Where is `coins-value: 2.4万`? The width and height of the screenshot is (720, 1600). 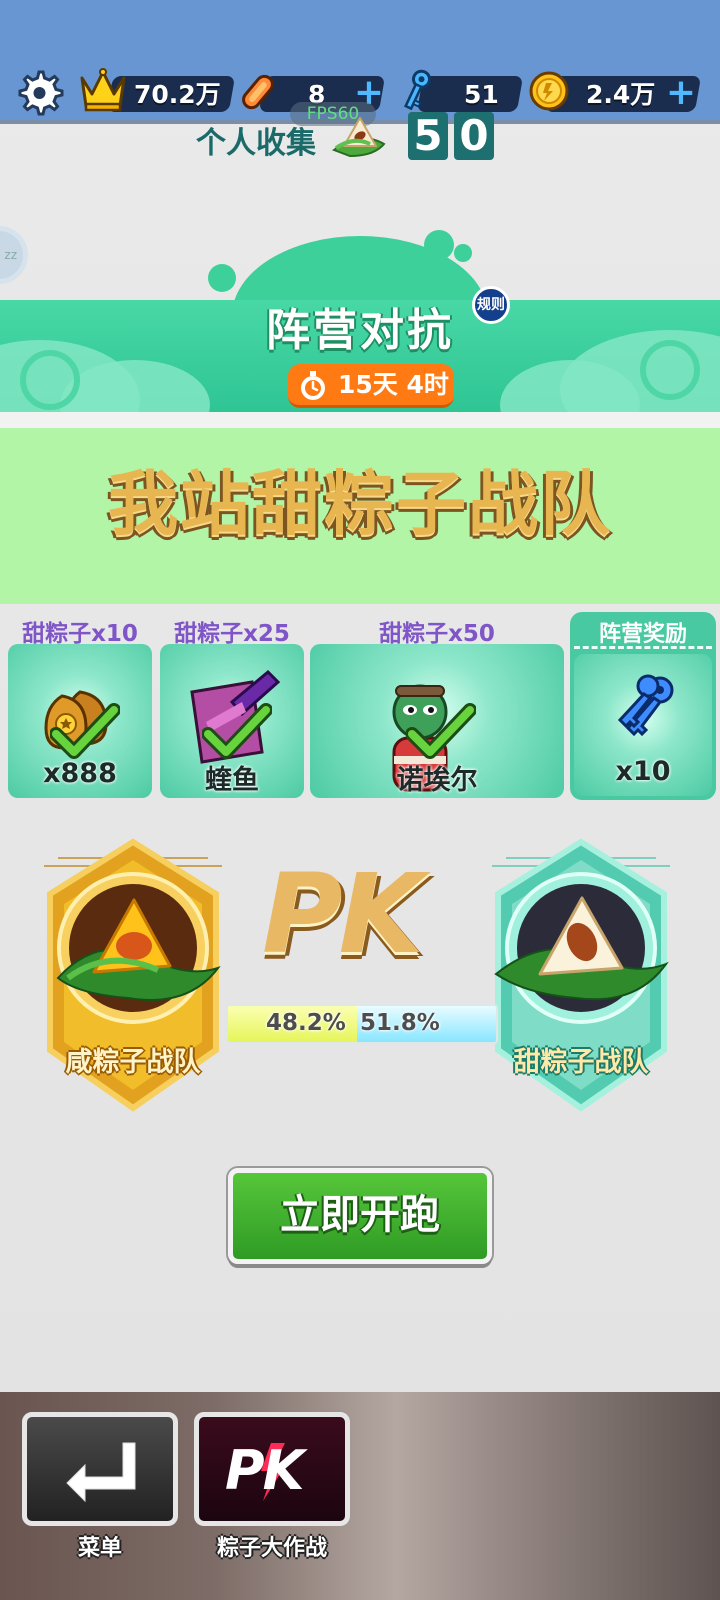
coins-value: 2.4万 is located at coordinates (621, 94).